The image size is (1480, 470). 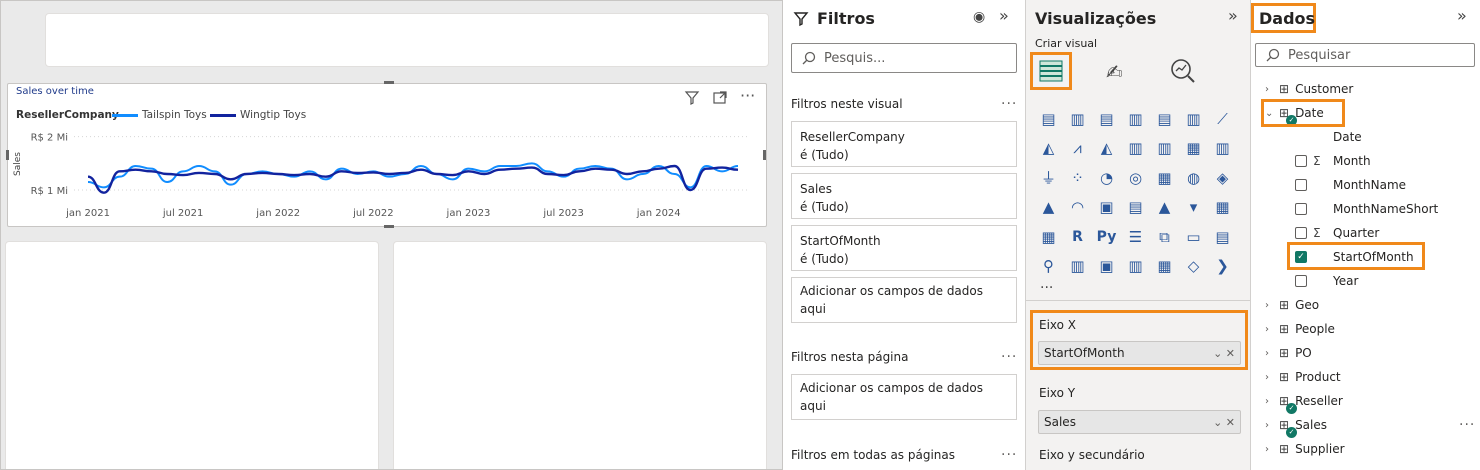 I want to click on smart-narrative-visual-icon: ▤, so click(x=1222, y=237).